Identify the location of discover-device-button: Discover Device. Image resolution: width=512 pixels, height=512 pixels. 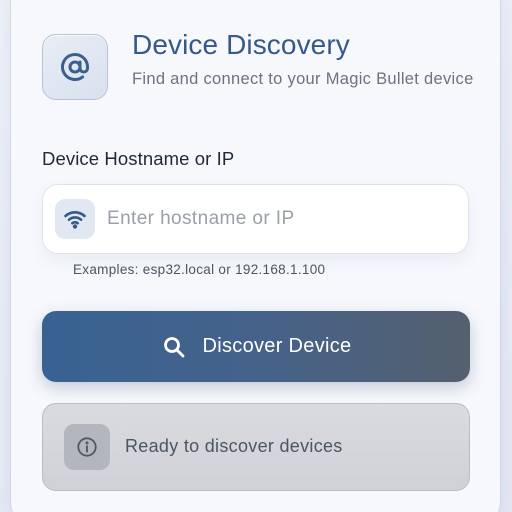
(256, 346).